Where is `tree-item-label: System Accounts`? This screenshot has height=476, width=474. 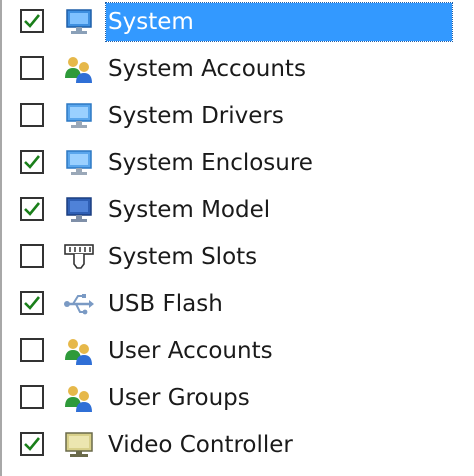 tree-item-label: System Accounts is located at coordinates (207, 69).